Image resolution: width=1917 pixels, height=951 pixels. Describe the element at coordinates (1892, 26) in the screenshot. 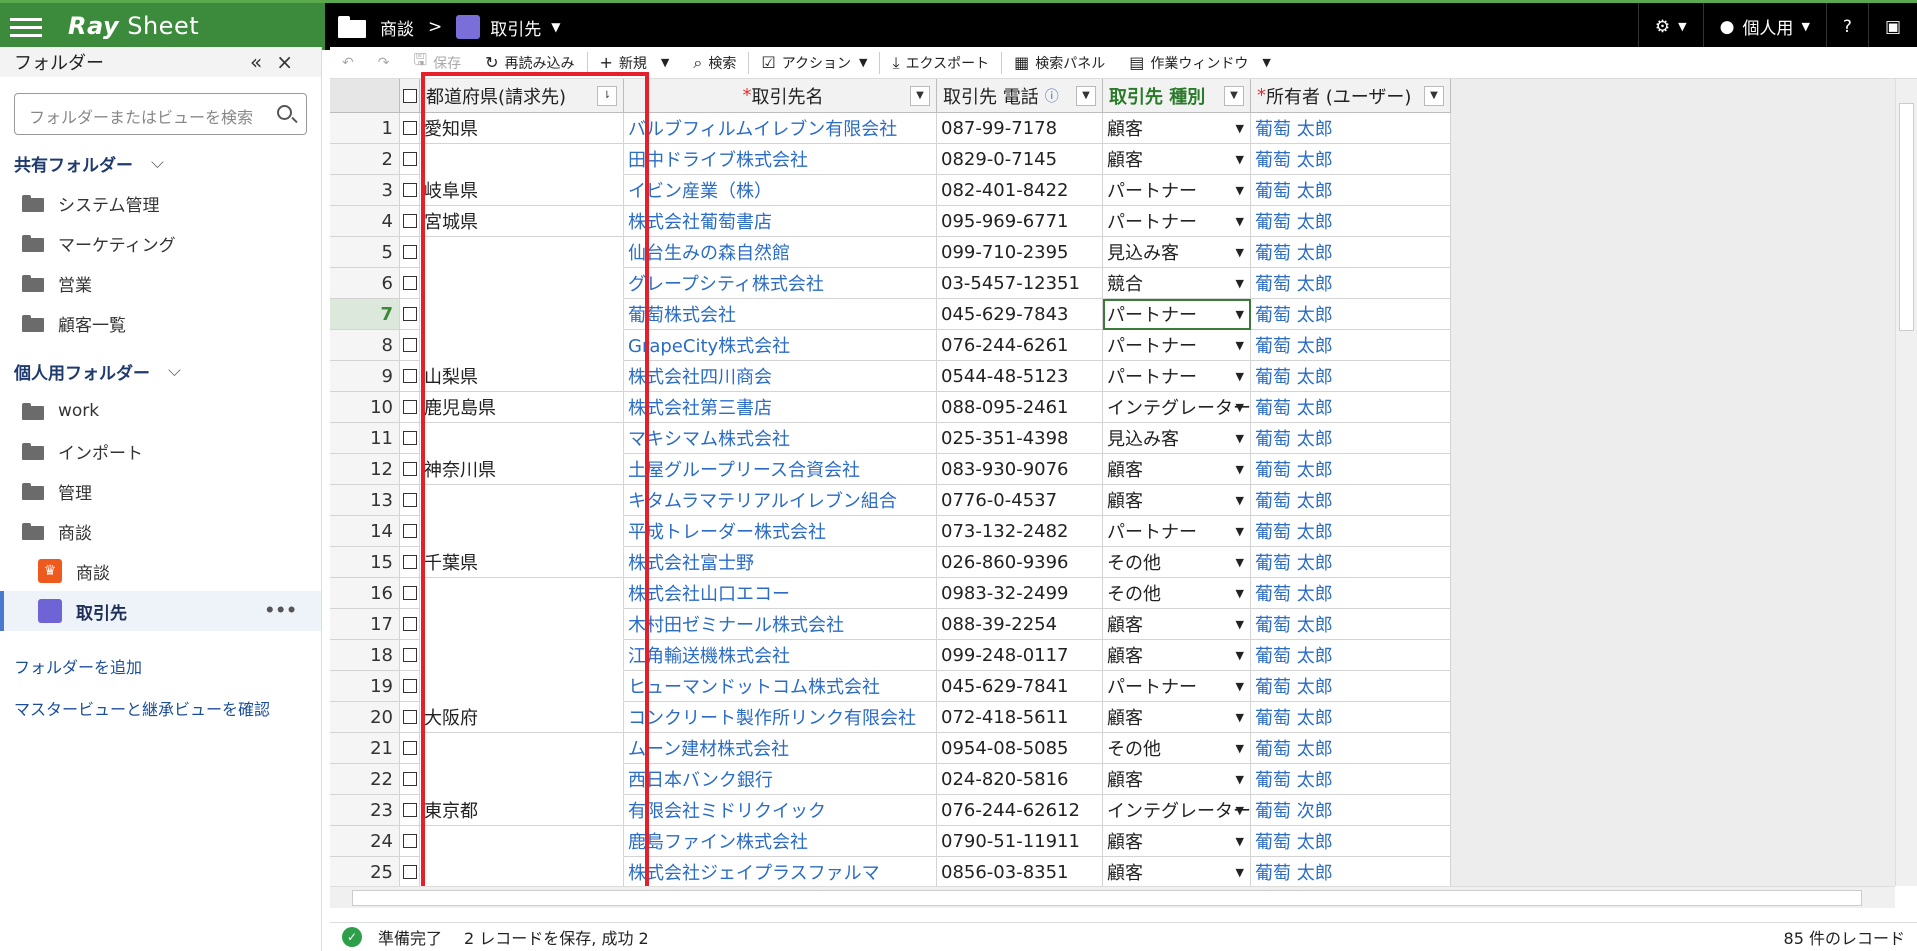

I see `window-button: ▣` at that location.